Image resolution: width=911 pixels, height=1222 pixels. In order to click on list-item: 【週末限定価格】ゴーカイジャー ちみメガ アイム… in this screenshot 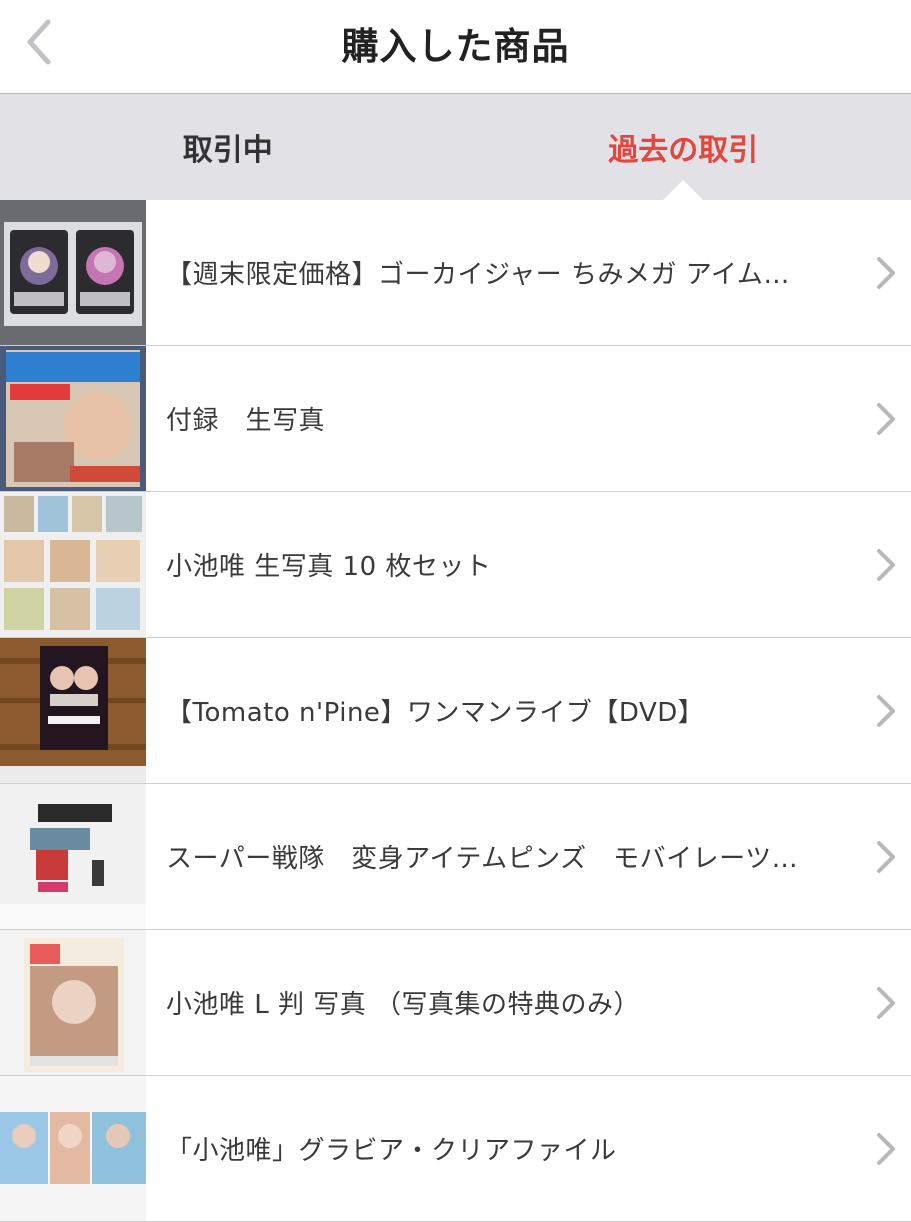, I will do `click(455, 273)`.